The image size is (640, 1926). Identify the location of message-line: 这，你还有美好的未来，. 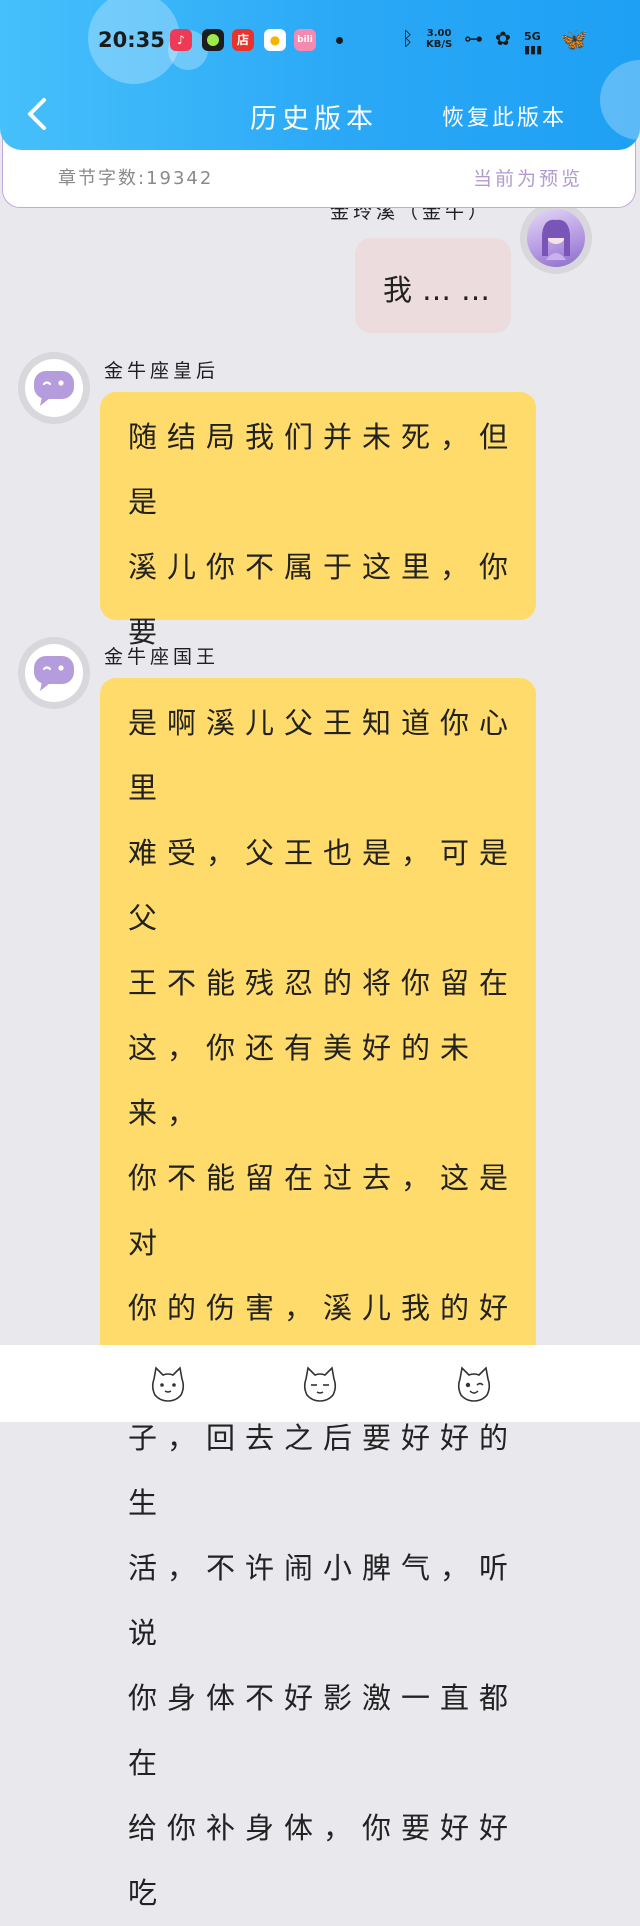
(304, 1080).